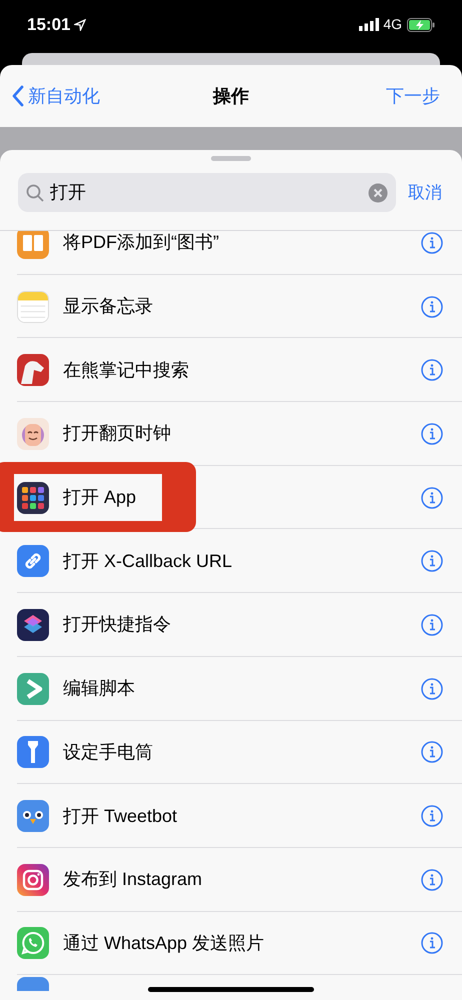 The width and height of the screenshot is (462, 1000). I want to click on action-label: 打开 Tweetbot, so click(242, 816).